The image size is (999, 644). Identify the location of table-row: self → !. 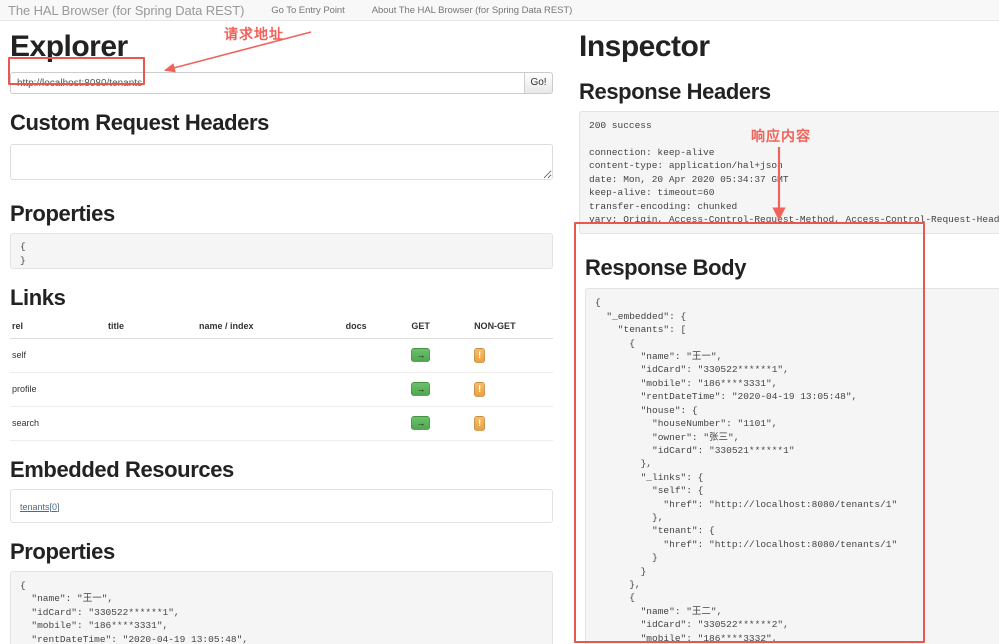
(281, 355).